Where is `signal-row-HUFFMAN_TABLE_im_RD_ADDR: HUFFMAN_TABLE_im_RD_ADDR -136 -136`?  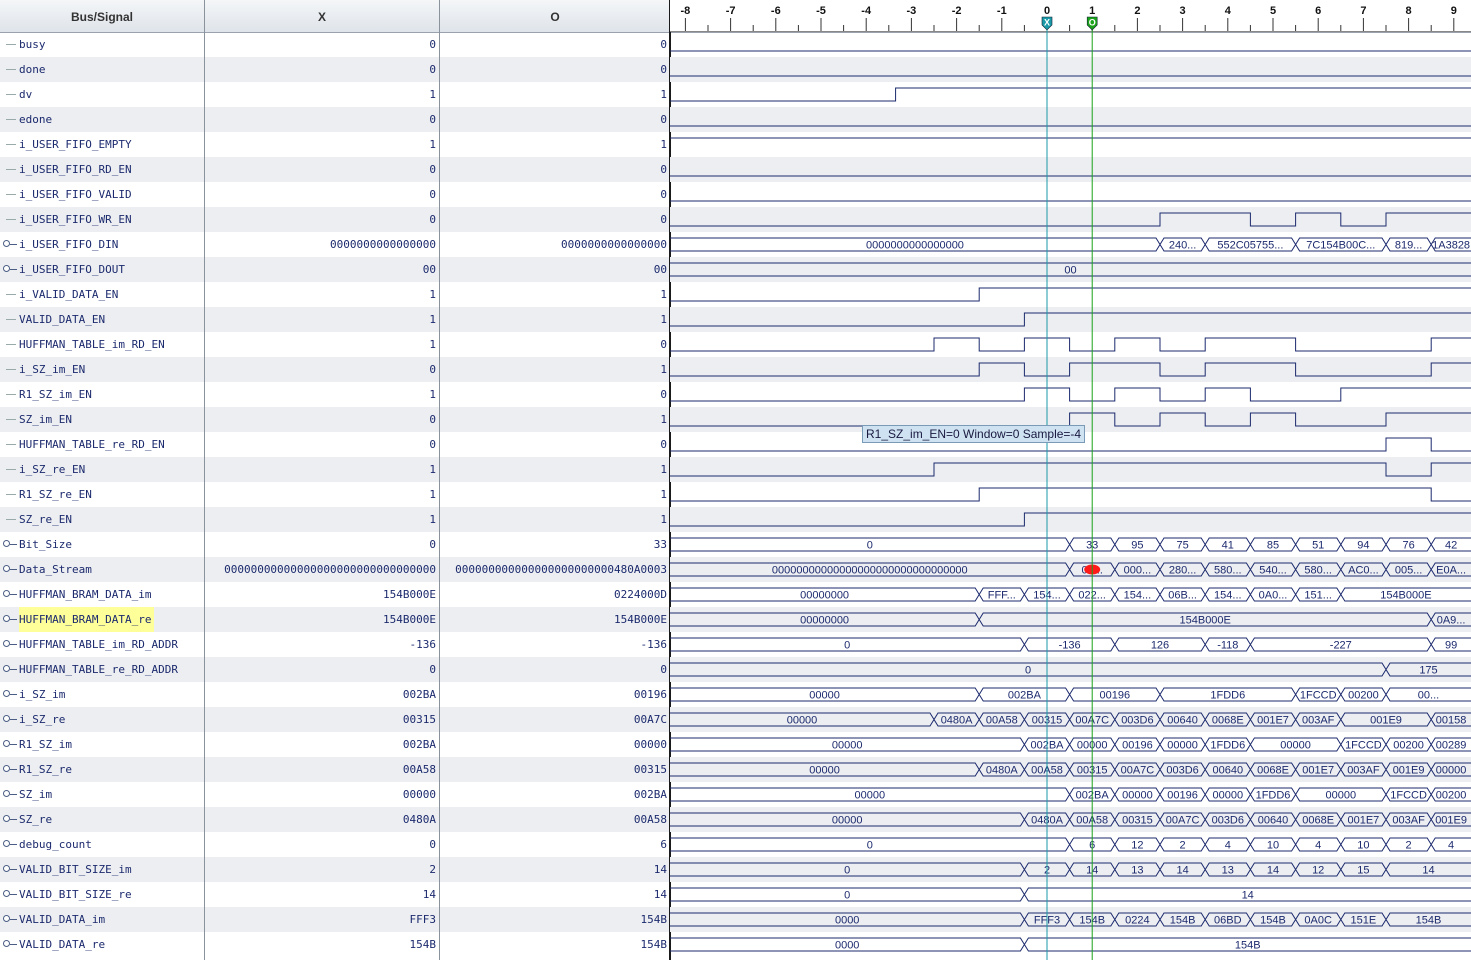
signal-row-HUFFMAN_TABLE_im_RD_ADDR: HUFFMAN_TABLE_im_RD_ADDR -136 -136 is located at coordinates (335, 644).